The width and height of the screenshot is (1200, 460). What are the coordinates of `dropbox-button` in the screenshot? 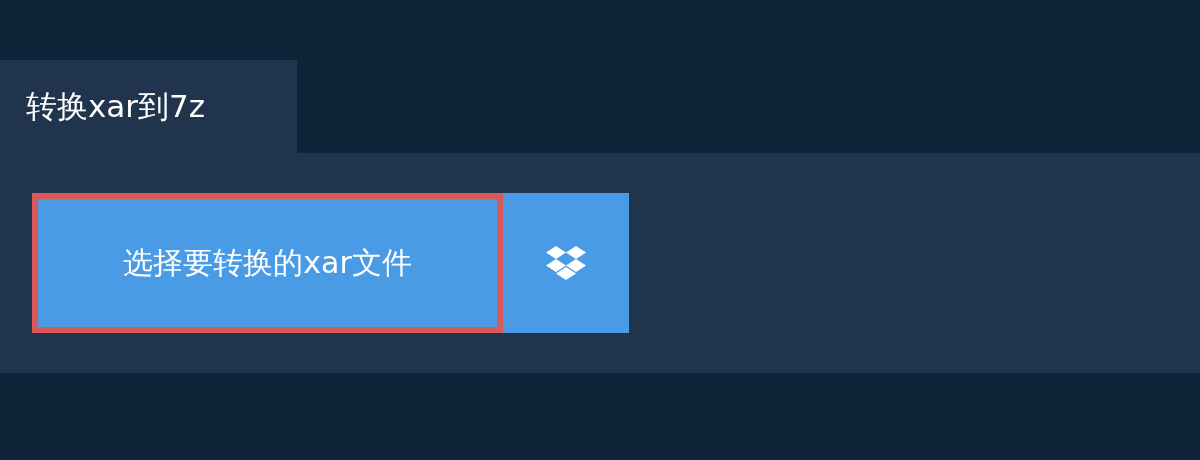 It's located at (566, 263).